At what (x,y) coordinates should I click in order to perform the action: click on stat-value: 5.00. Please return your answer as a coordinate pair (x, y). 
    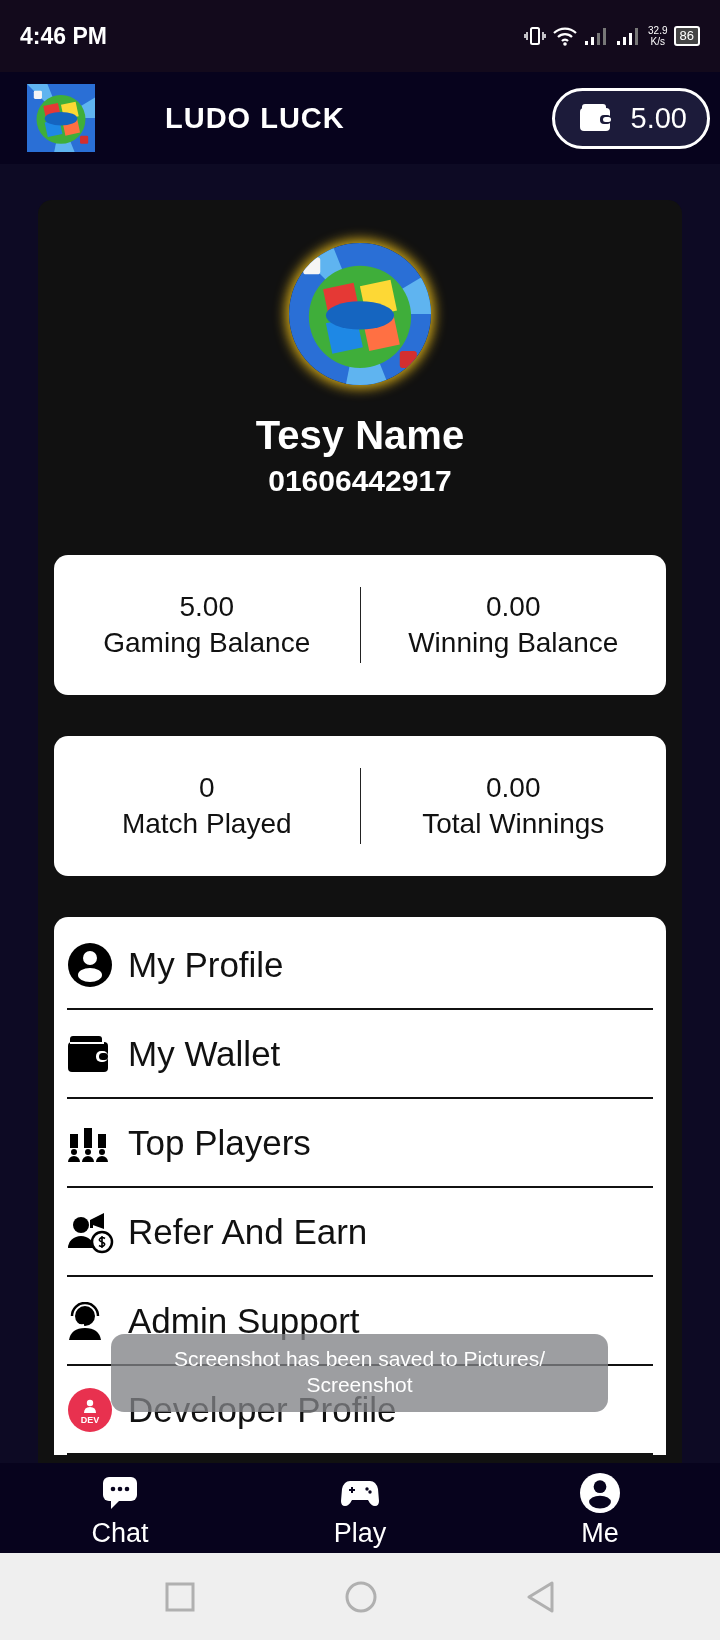
    Looking at the image, I should click on (206, 607).